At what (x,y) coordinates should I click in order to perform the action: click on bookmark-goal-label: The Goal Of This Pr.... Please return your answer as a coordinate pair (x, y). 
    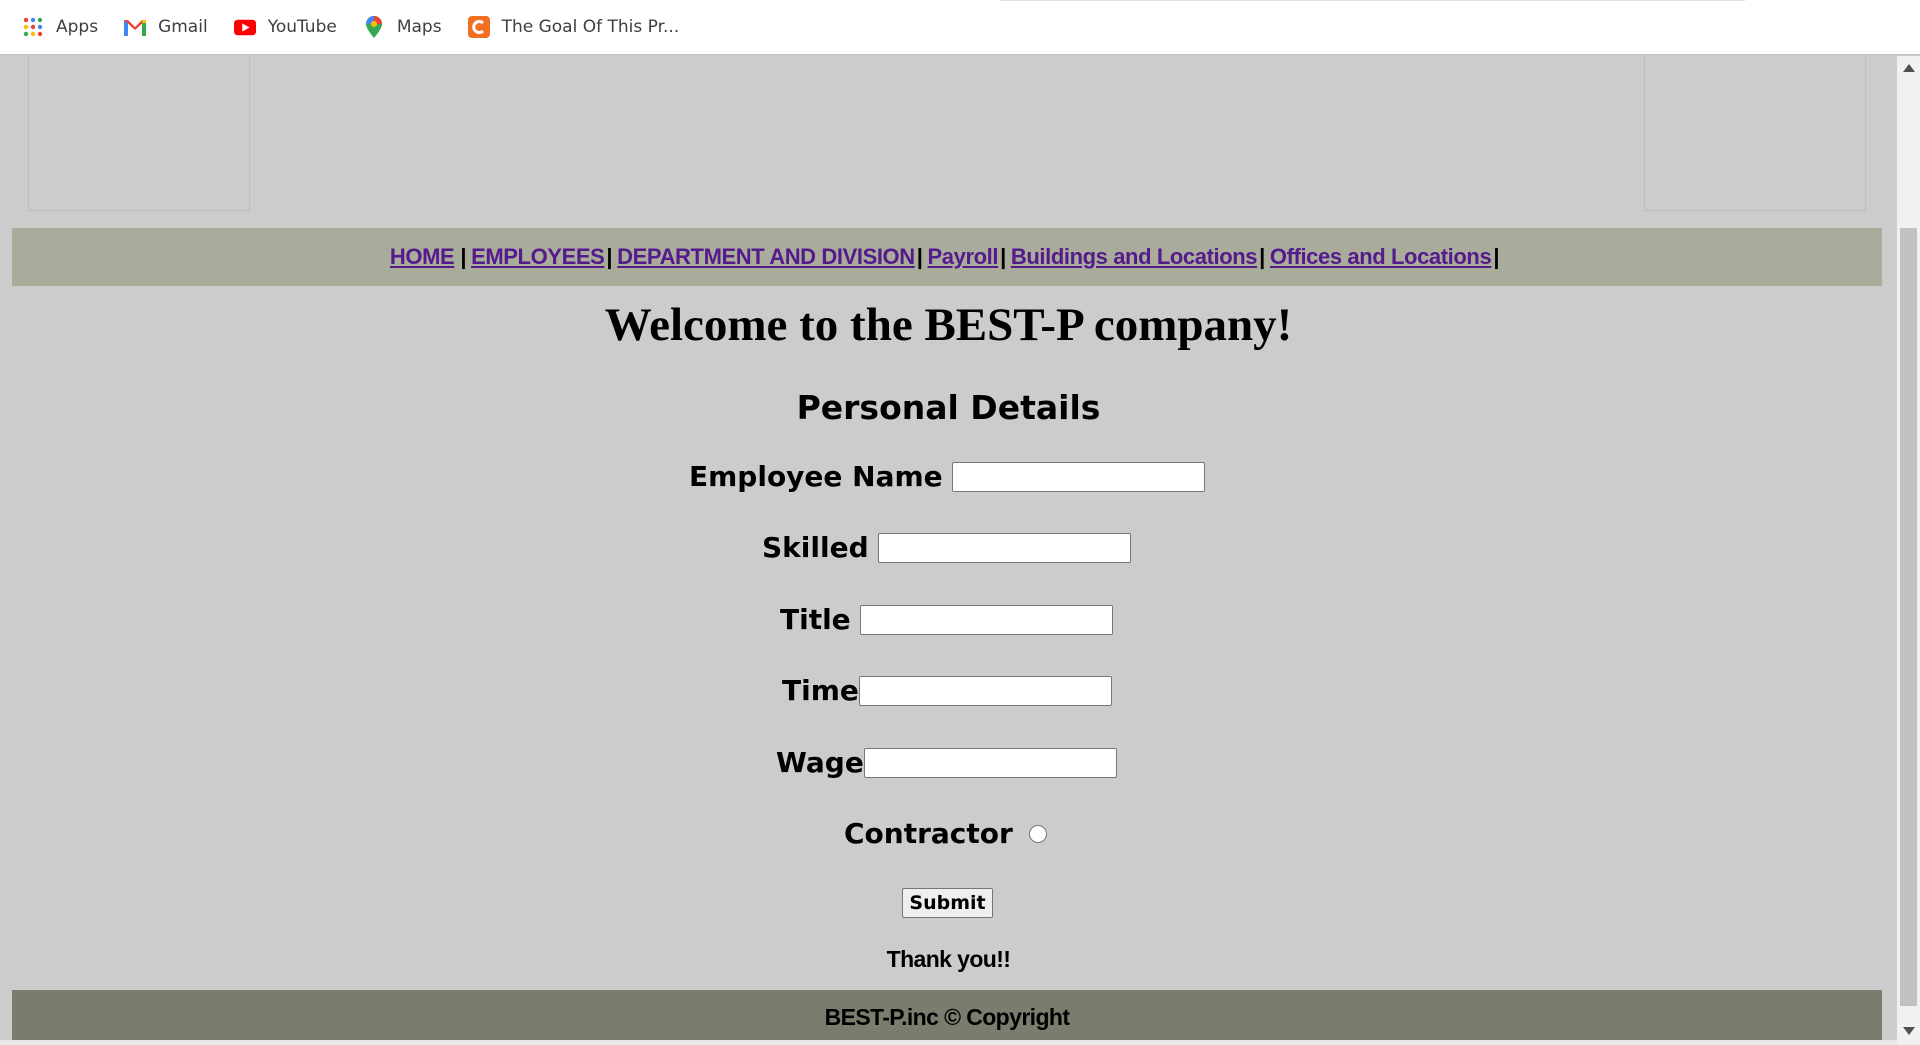
    Looking at the image, I should click on (590, 27).